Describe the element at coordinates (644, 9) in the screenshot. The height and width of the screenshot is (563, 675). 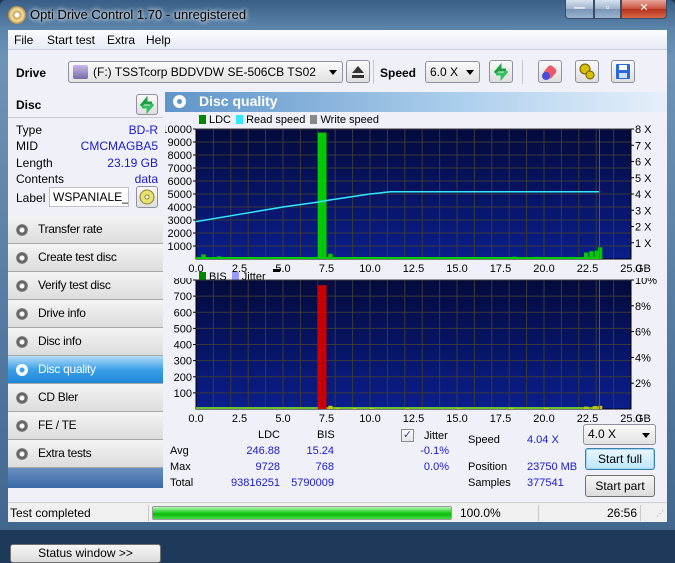
I see `close-button: ✕` at that location.